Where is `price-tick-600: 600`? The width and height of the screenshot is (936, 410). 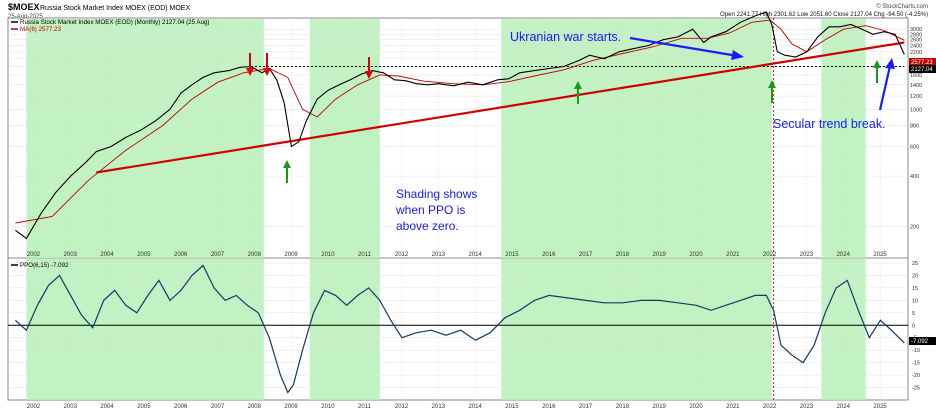 price-tick-600: 600 is located at coordinates (914, 148).